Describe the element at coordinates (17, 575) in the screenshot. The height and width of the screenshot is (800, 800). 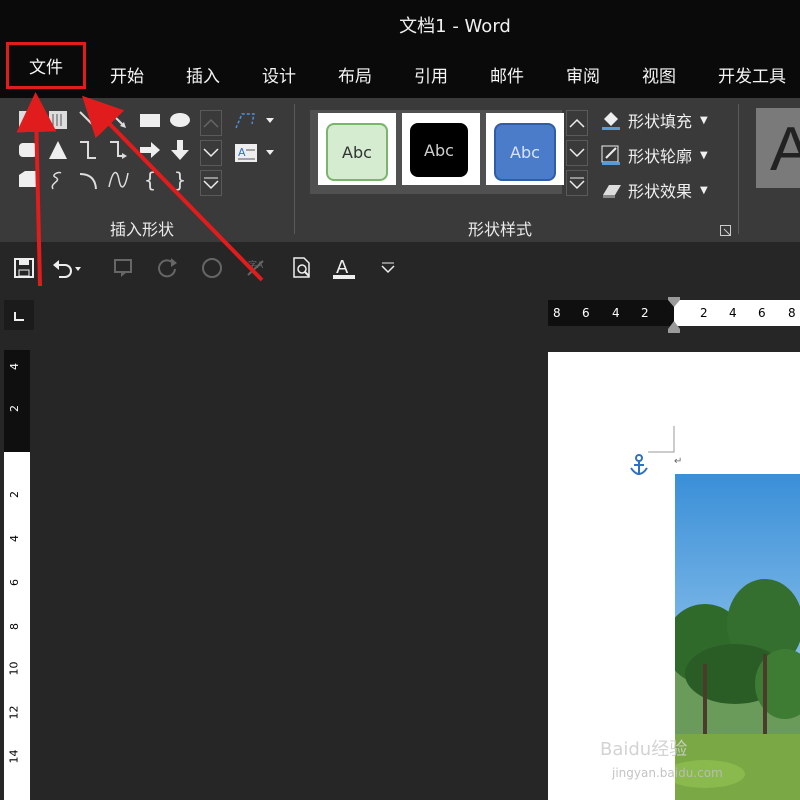
I see `vertical-ruler: 4 2 2 4 6 8 10 12 14` at that location.